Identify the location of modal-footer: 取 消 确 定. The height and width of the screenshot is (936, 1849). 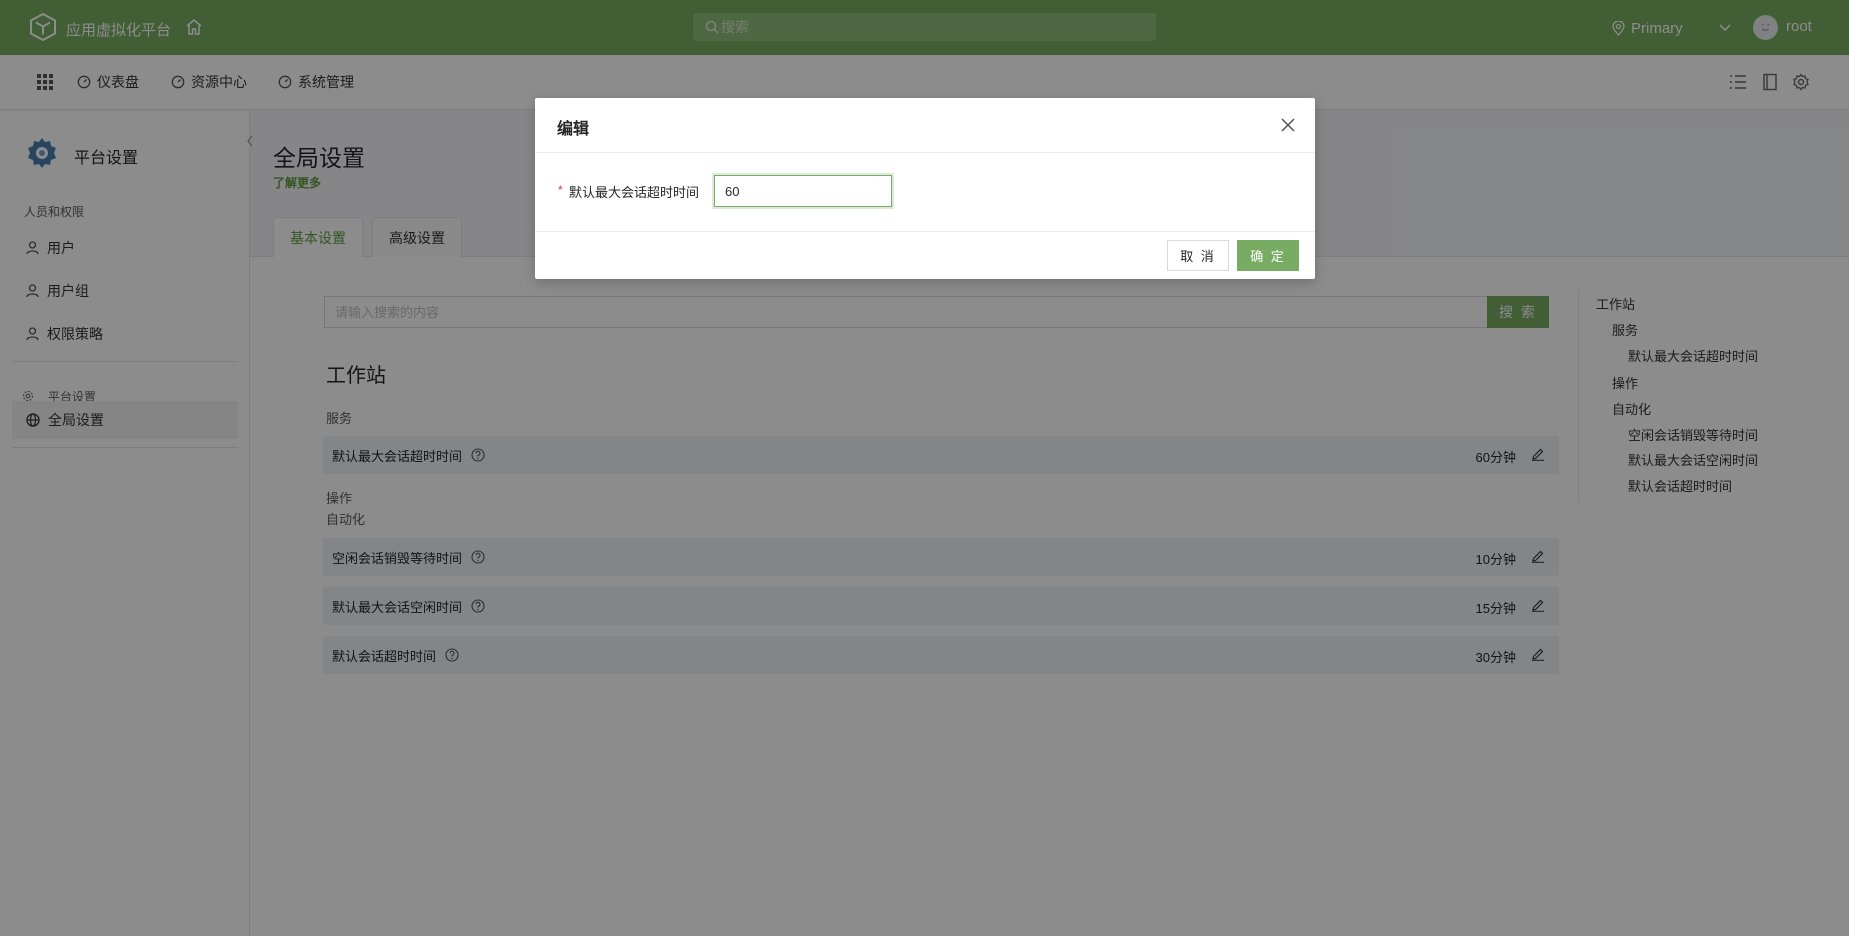
(925, 255).